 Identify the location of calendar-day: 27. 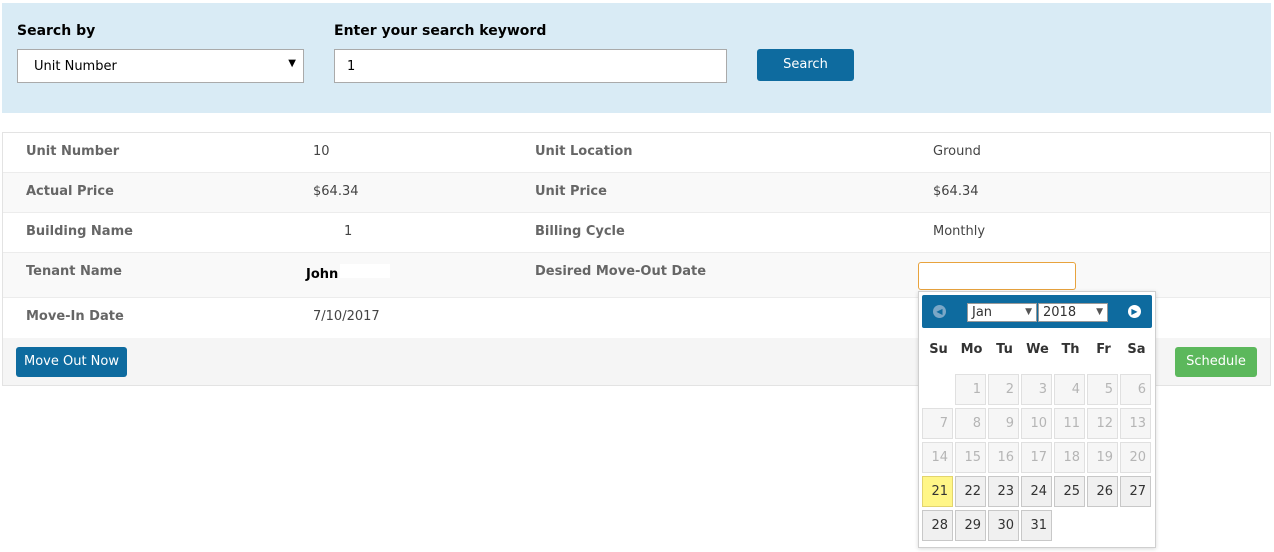
(1135, 491).